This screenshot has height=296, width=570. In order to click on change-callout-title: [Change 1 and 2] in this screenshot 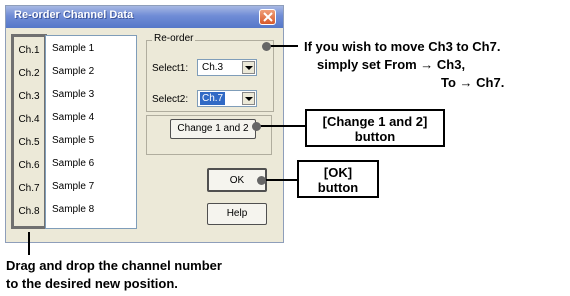, I will do `click(375, 121)`.